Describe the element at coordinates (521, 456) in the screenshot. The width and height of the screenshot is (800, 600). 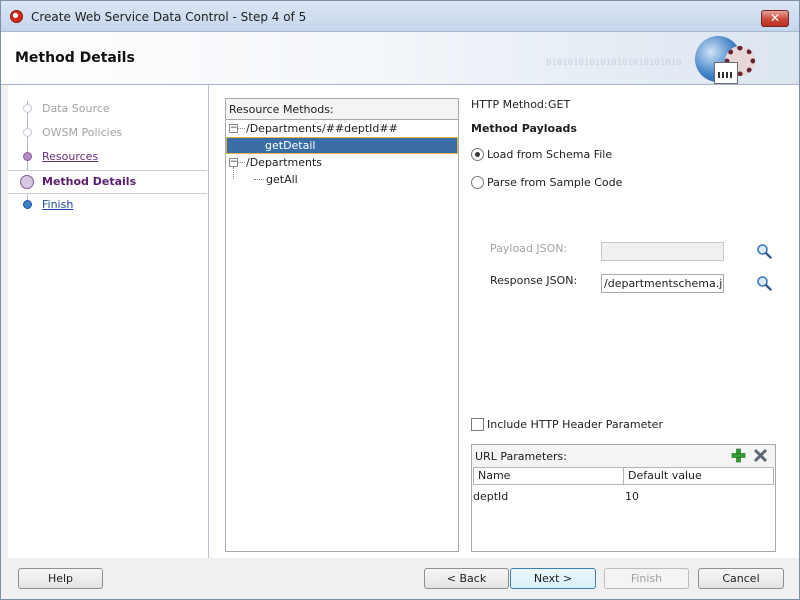
I see `url-parameters-title: URL Parameters:` at that location.